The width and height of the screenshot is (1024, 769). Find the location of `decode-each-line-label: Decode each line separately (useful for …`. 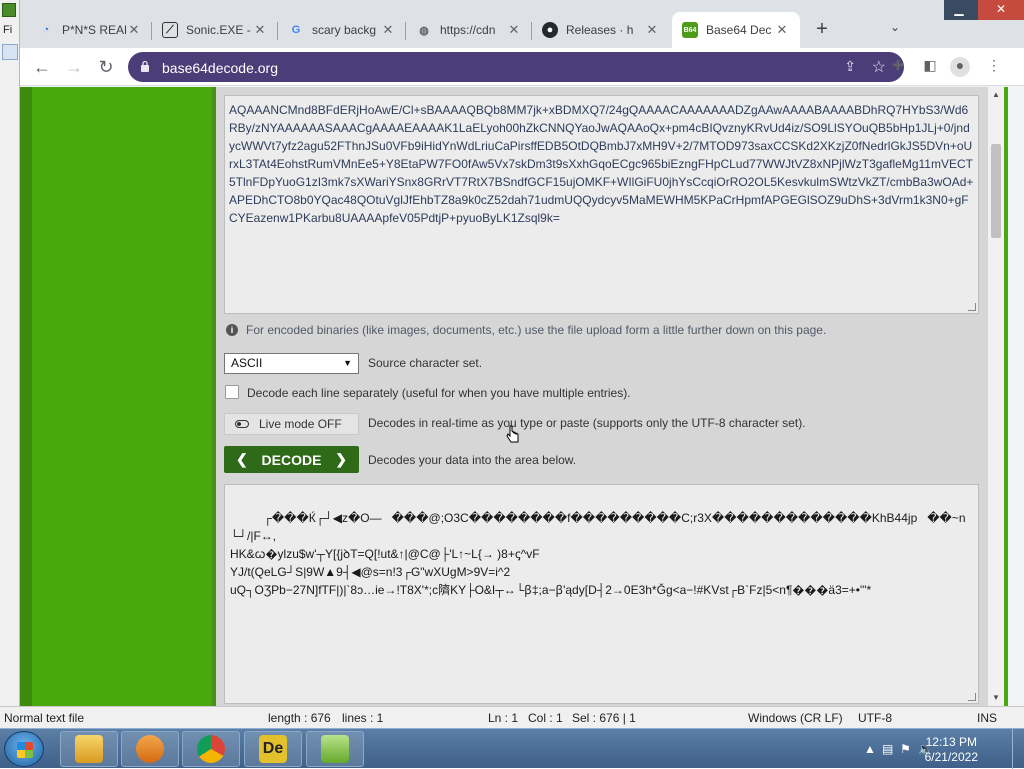

decode-each-line-label: Decode each line separately (useful for … is located at coordinates (439, 393).